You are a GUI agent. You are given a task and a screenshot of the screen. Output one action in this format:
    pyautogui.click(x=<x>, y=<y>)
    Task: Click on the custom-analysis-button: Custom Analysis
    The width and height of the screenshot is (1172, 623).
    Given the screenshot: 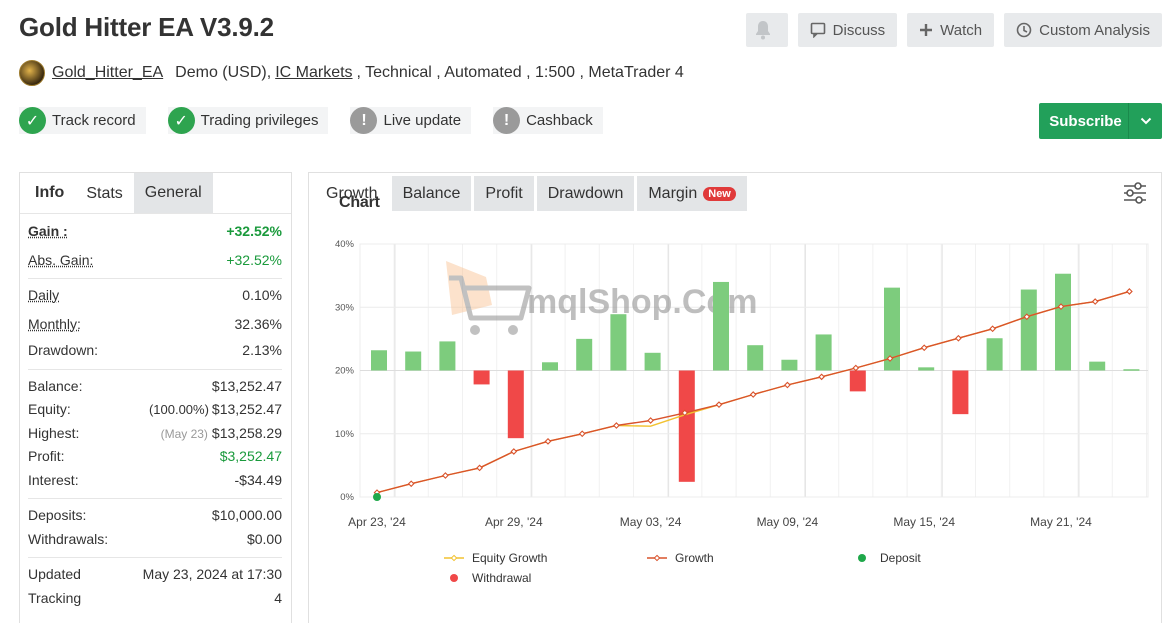 What is the action you would take?
    pyautogui.click(x=1083, y=30)
    